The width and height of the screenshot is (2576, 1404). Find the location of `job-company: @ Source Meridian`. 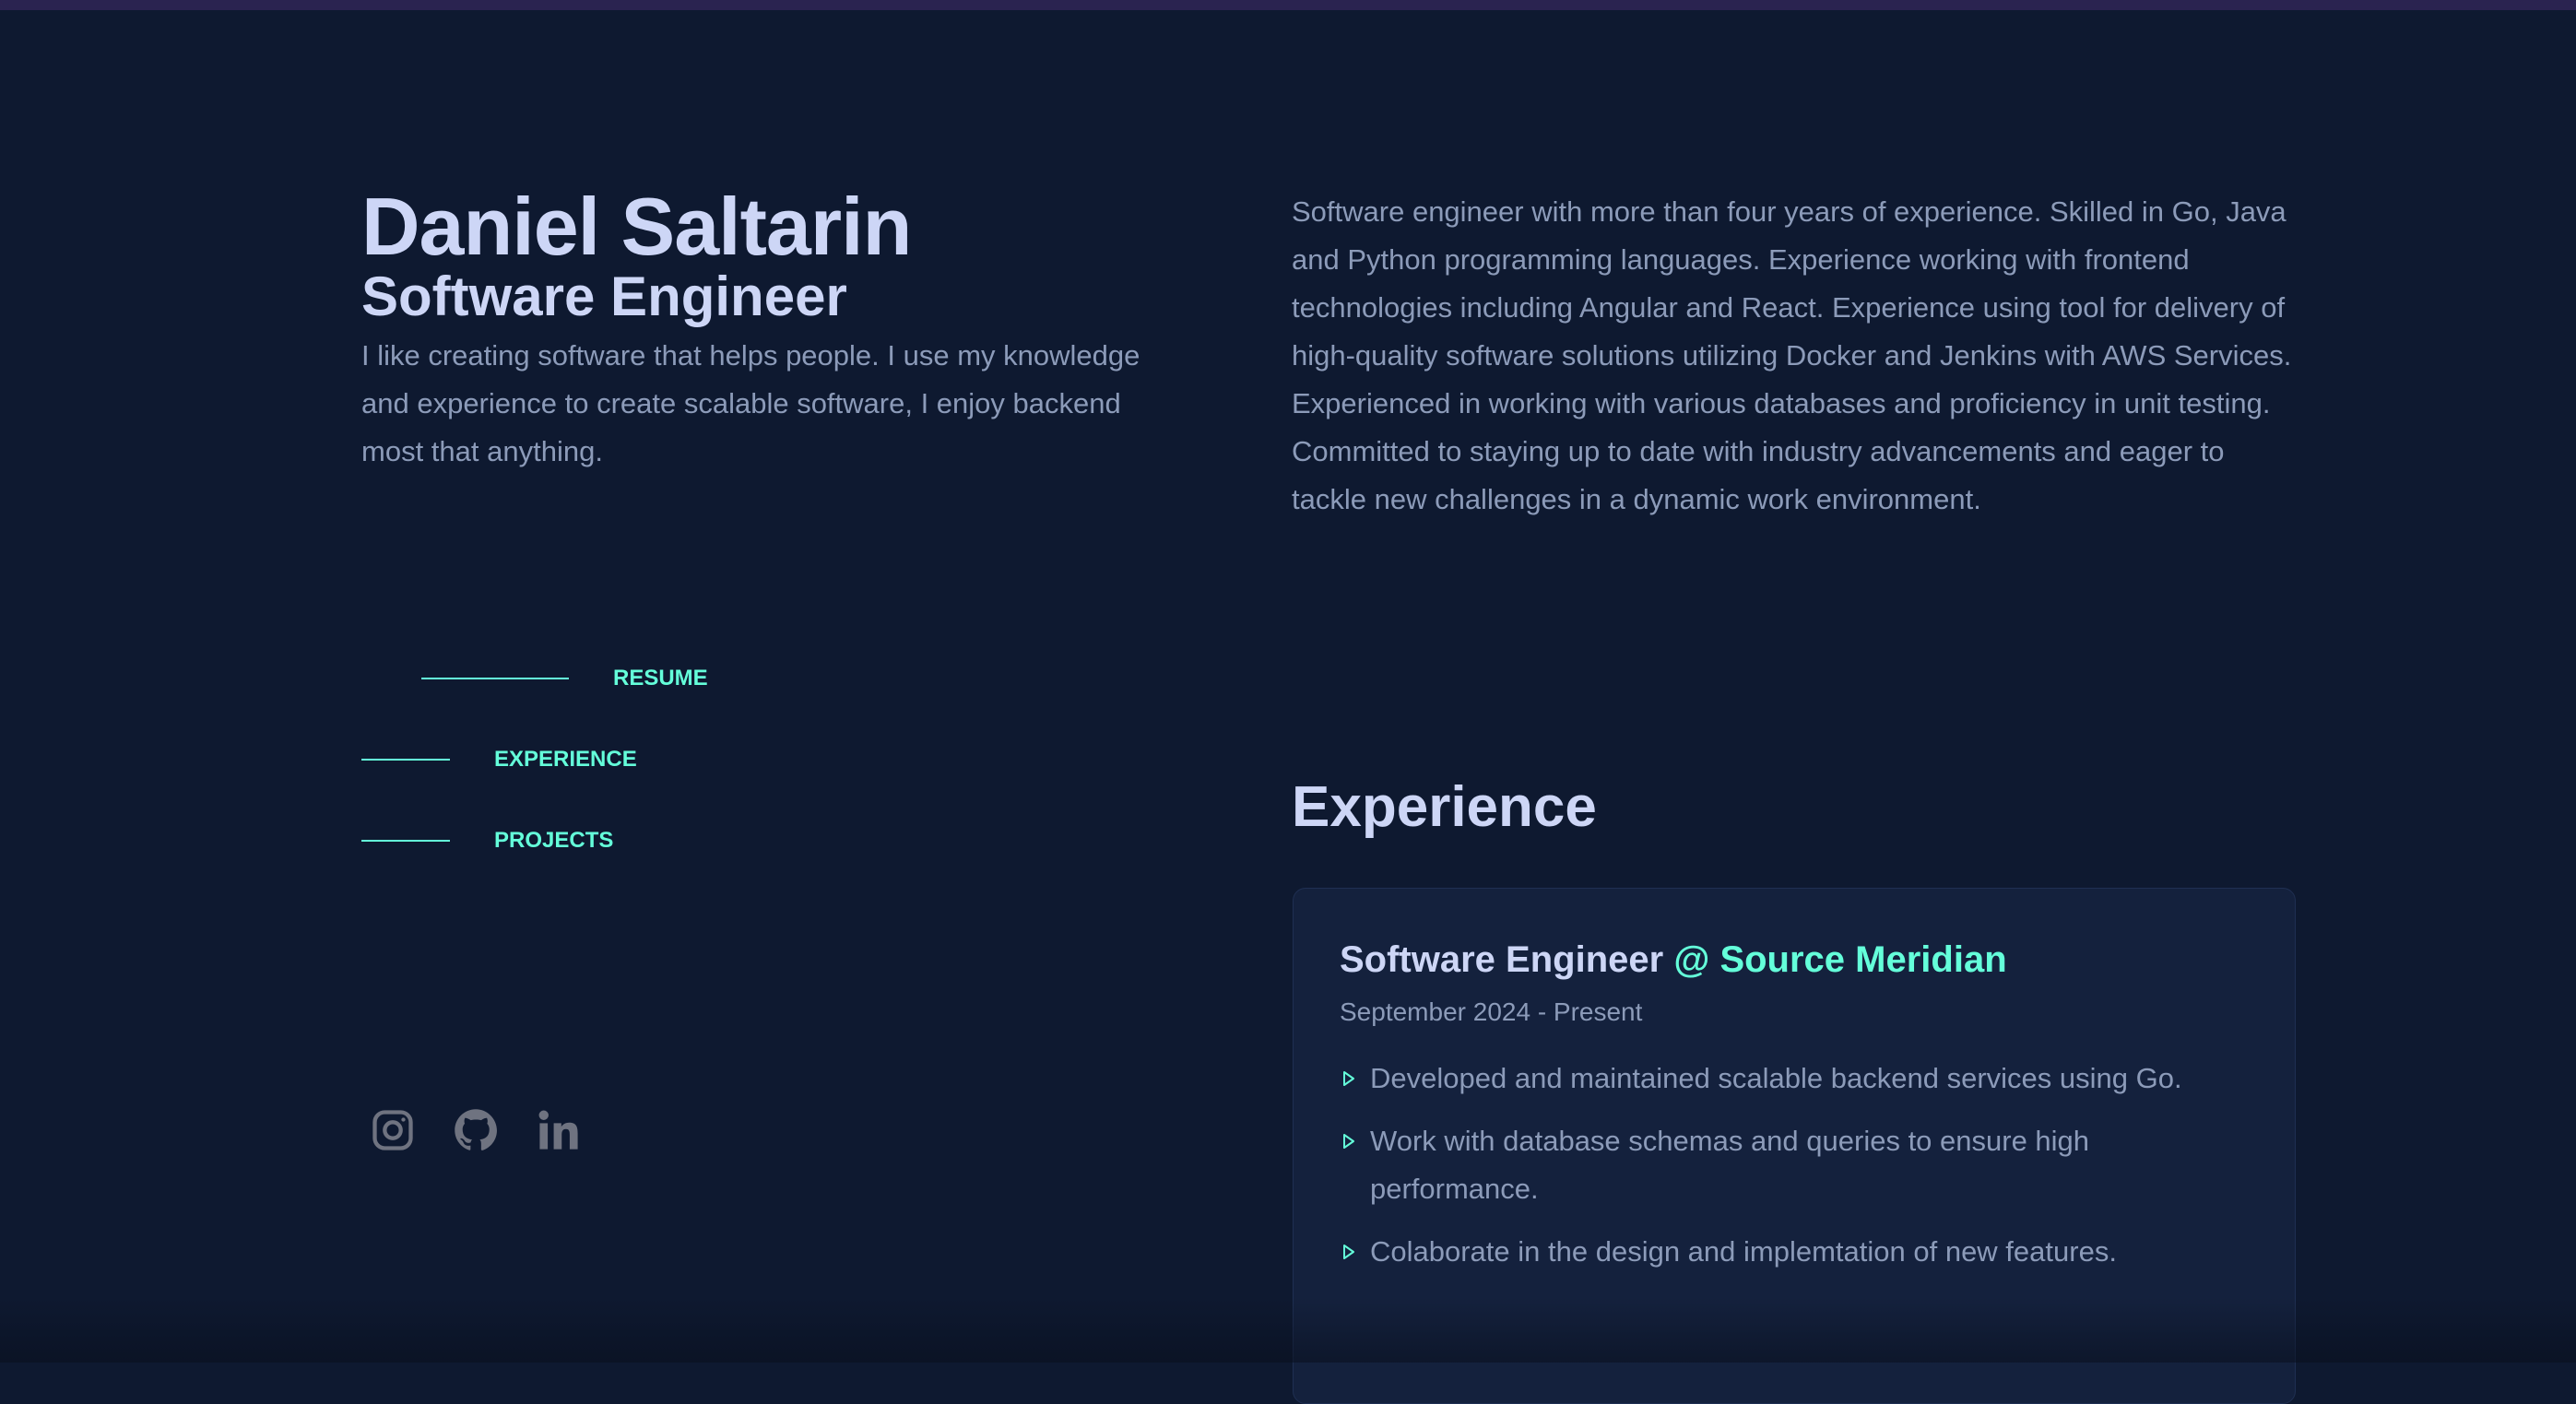

job-company: @ Source Meridian is located at coordinates (1839, 959).